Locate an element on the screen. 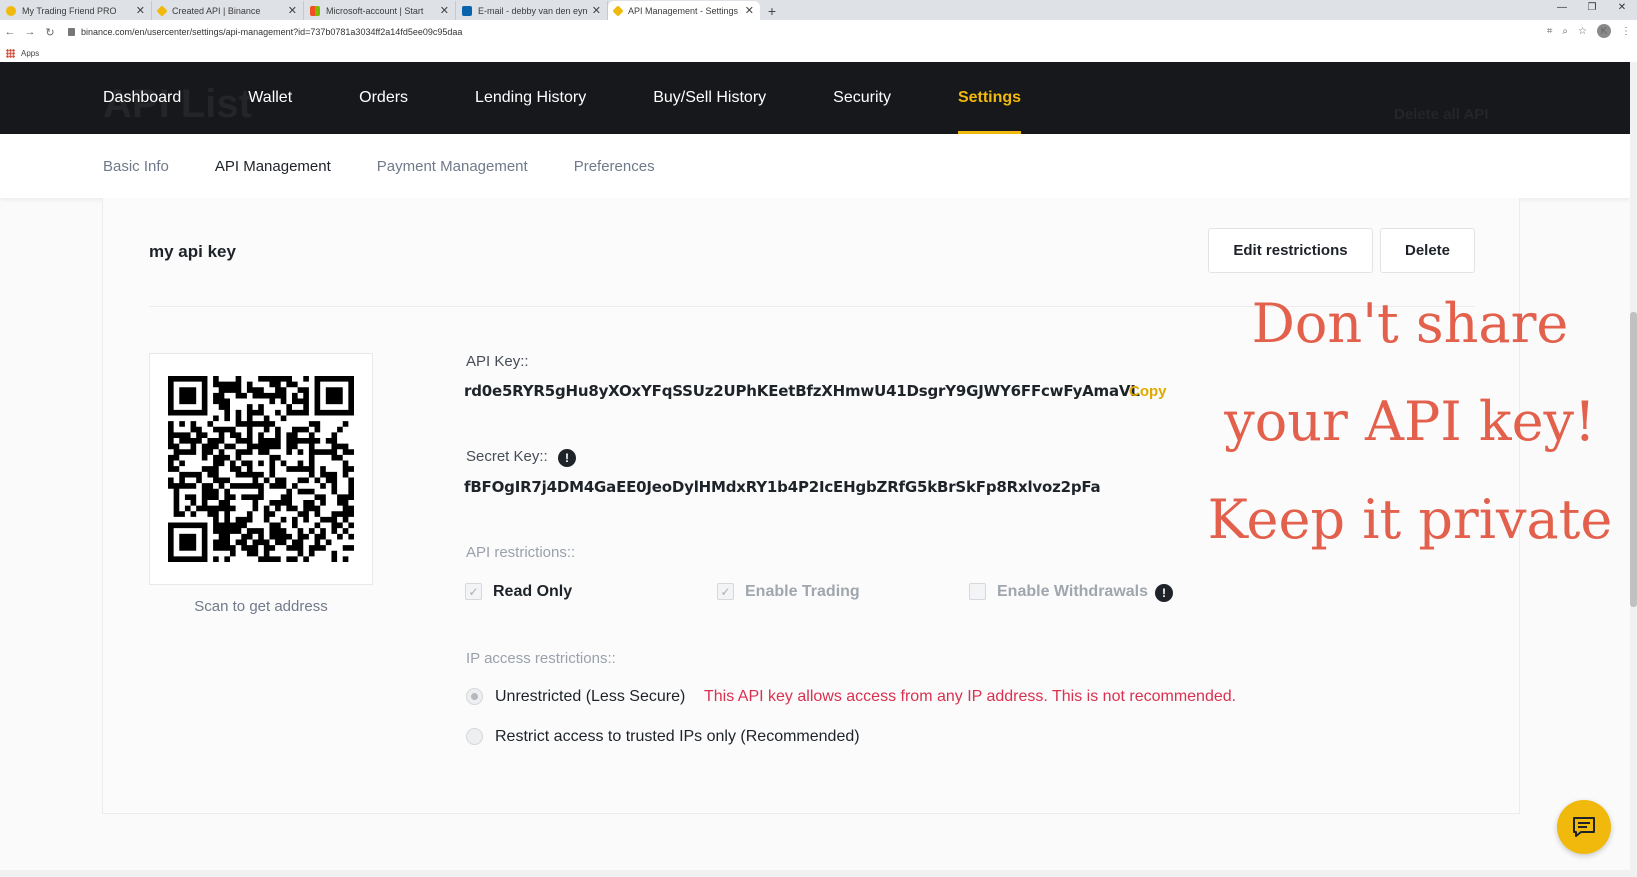 This screenshot has width=1637, height=877. restore-icon: ❐ is located at coordinates (1592, 9).